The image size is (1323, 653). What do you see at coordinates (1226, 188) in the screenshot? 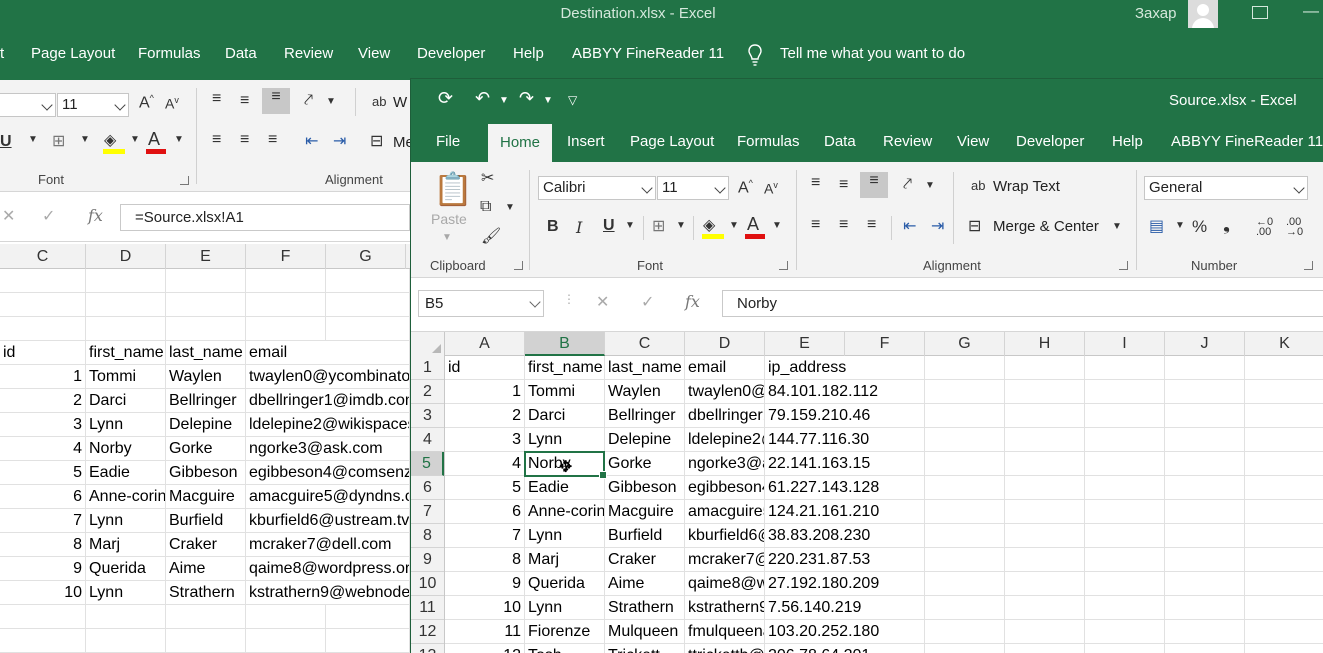
I see `number-format-dropdown: General` at bounding box center [1226, 188].